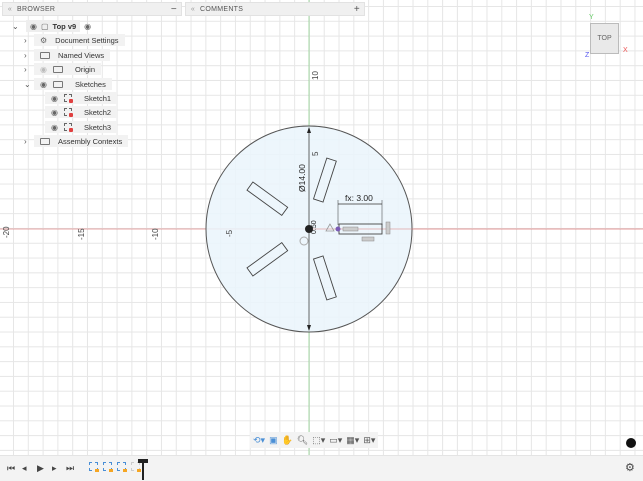  Describe the element at coordinates (136, 467) in the screenshot. I see `timeline-feature-disabled` at that location.